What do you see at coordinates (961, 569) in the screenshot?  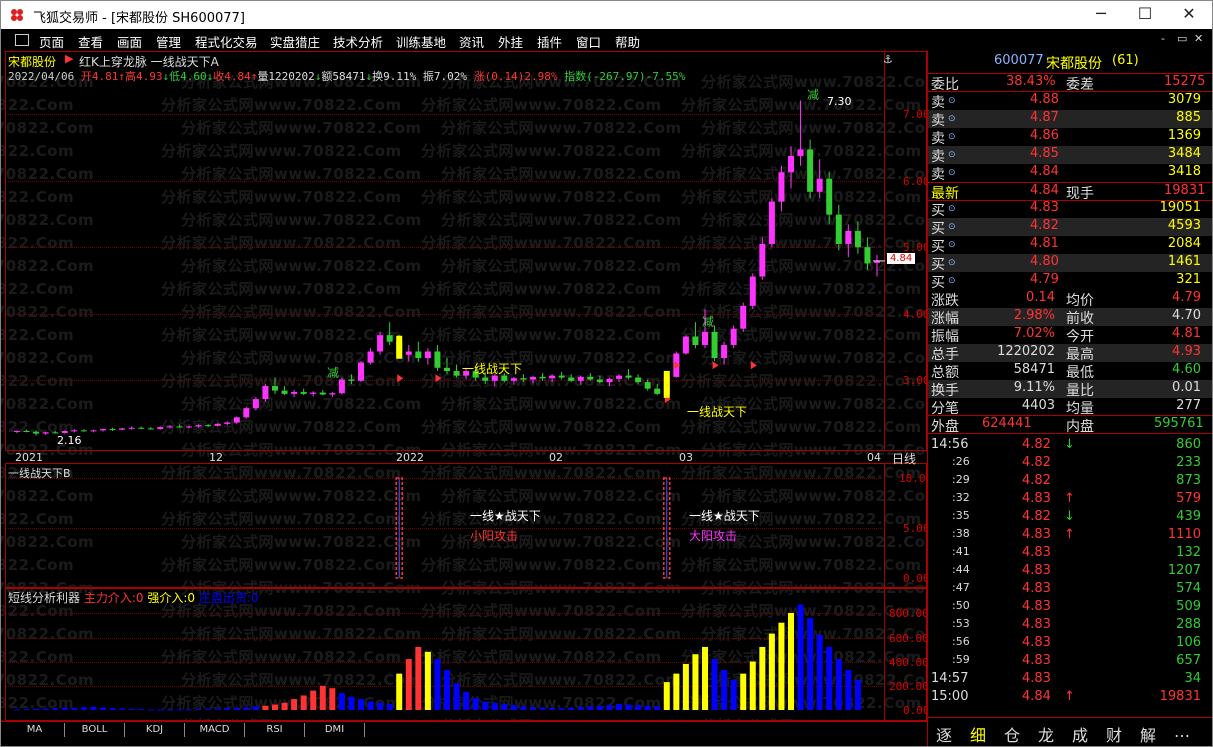 I see `tick-time: :44` at bounding box center [961, 569].